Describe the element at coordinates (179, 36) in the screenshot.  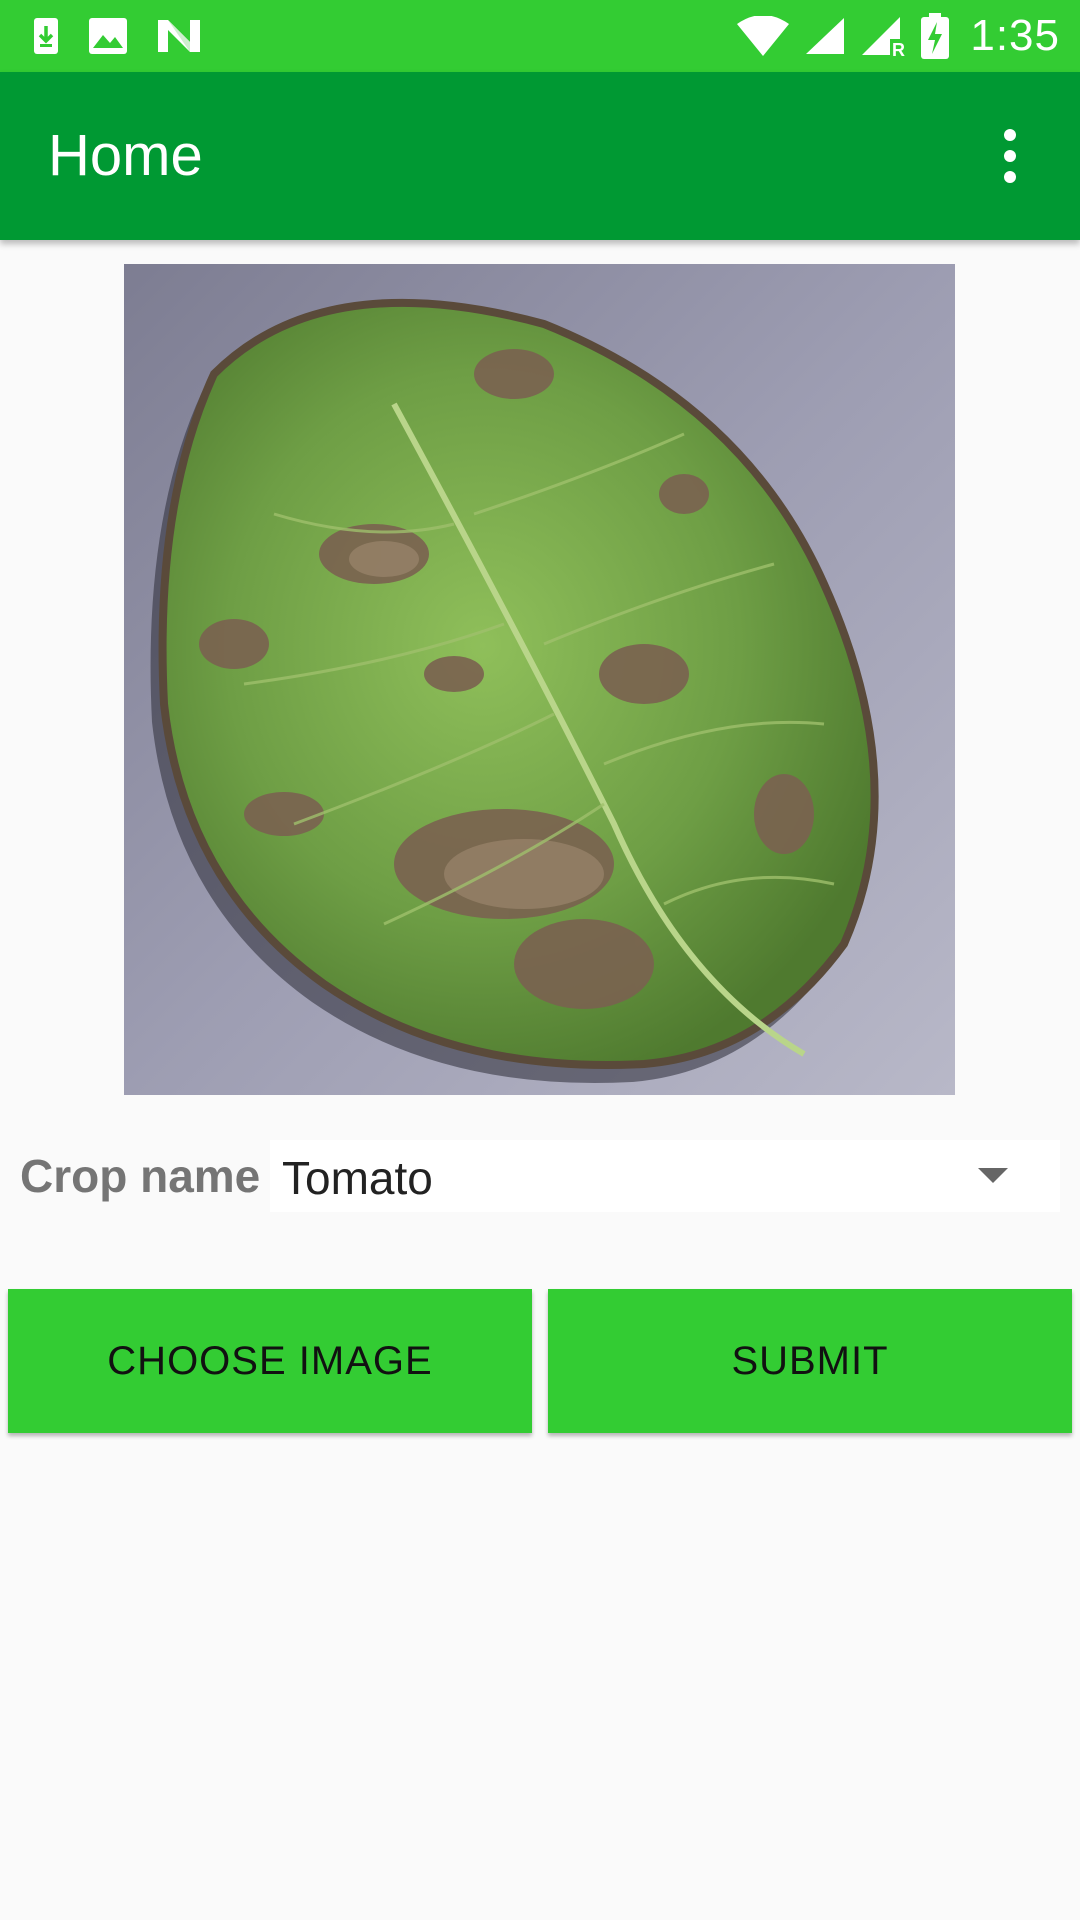
I see `n-logo-icon` at that location.